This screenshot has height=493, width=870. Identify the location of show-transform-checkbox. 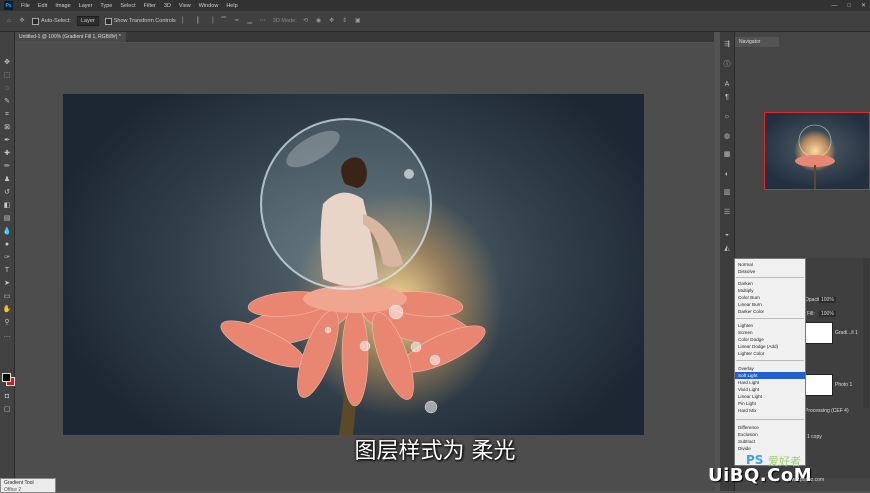
(108, 21).